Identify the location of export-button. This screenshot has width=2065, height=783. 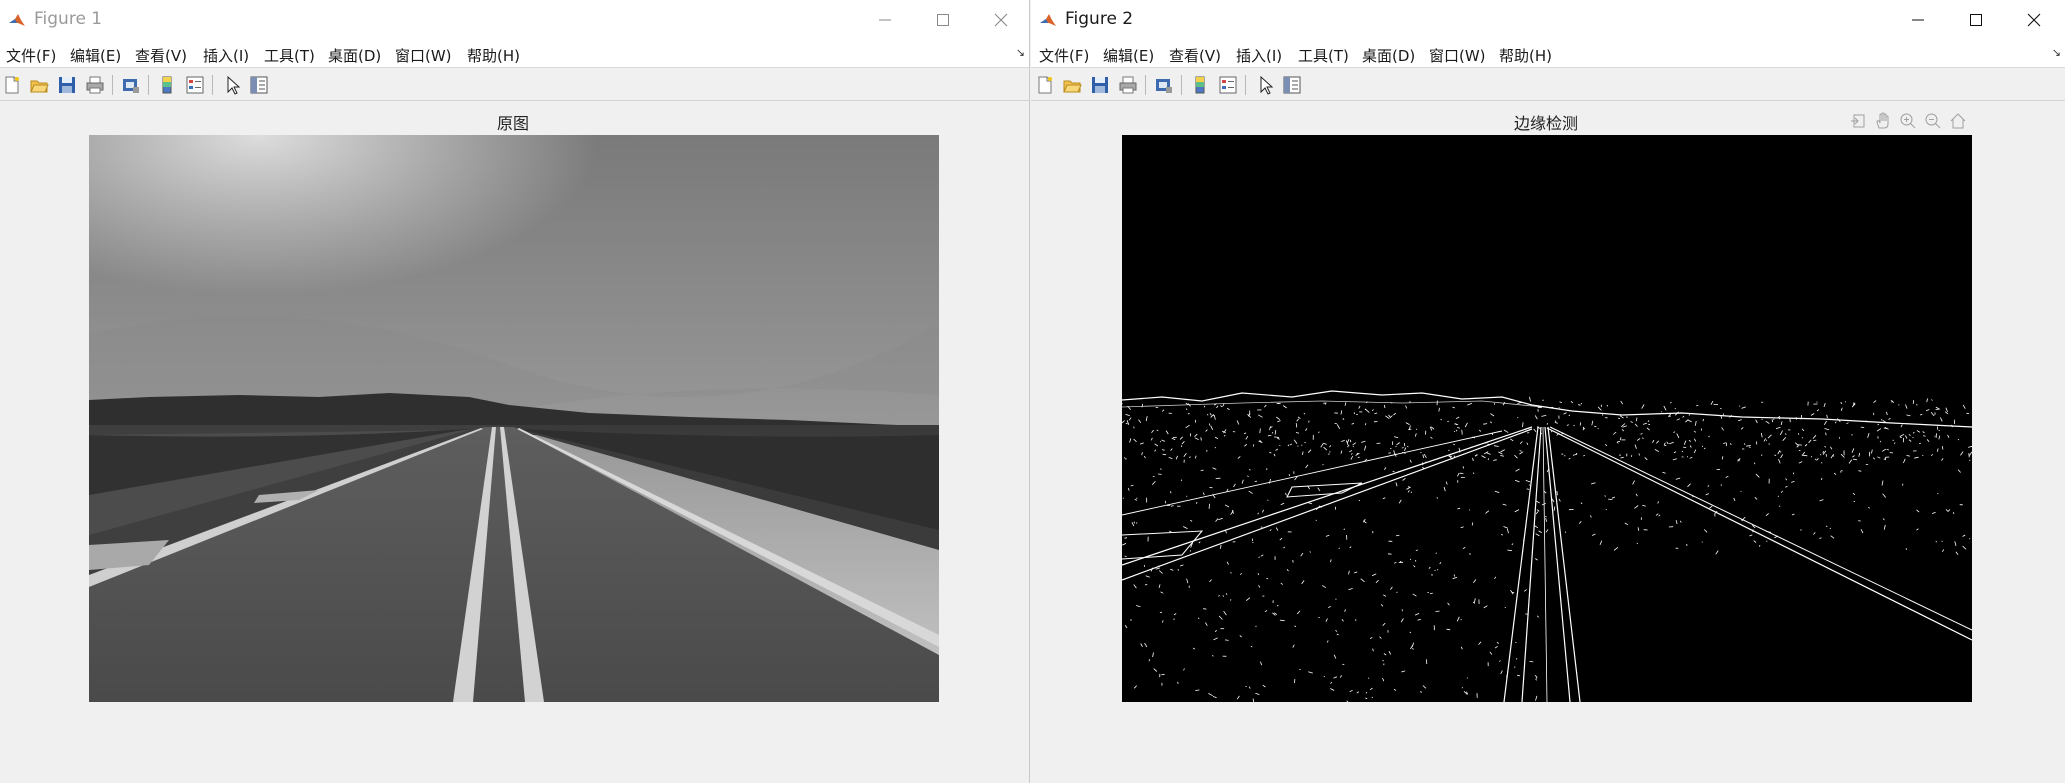
(1858, 121).